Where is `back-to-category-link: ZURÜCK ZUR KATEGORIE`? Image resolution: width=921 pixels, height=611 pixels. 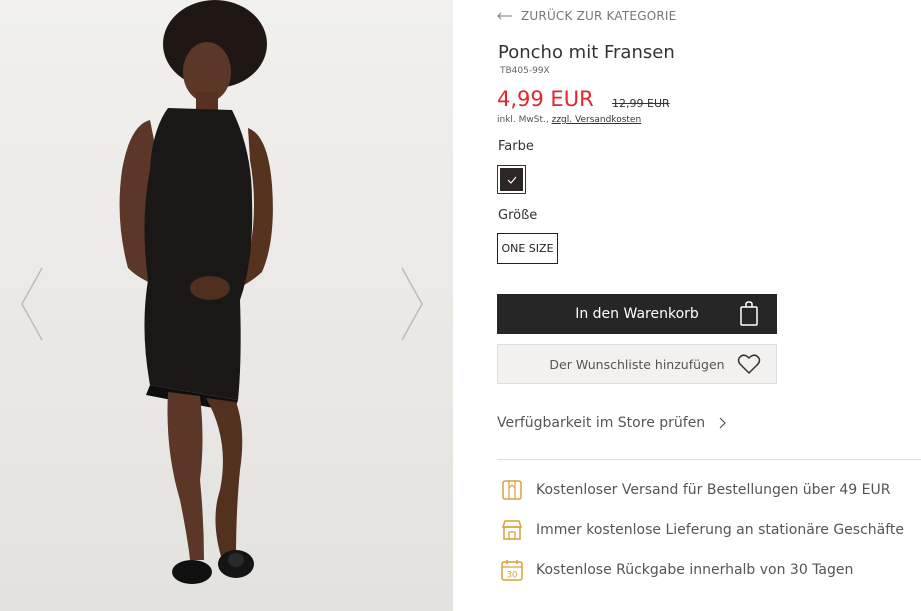 back-to-category-link: ZURÜCK ZUR KATEGORIE is located at coordinates (586, 16).